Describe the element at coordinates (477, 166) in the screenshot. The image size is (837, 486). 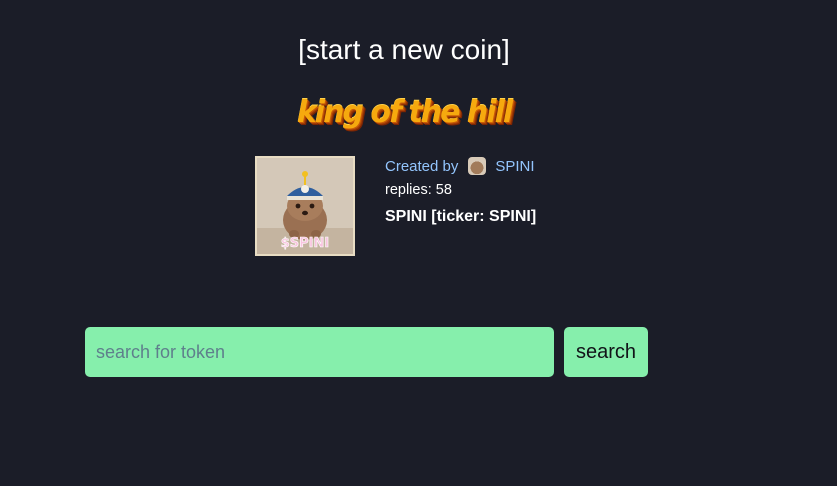
I see `creator-avatar-icon` at that location.